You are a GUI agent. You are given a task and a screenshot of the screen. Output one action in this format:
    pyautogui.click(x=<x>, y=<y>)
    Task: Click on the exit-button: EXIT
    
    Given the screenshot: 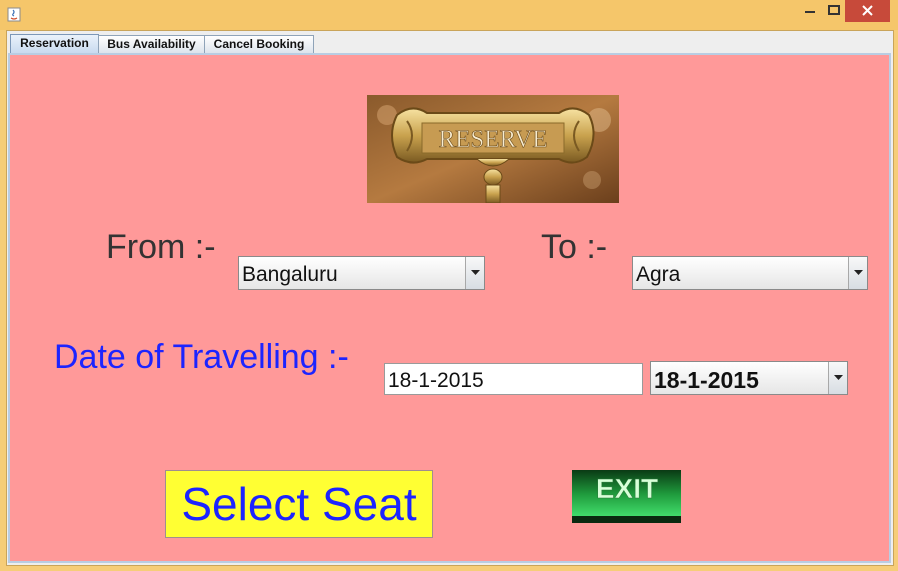 What is the action you would take?
    pyautogui.click(x=626, y=496)
    